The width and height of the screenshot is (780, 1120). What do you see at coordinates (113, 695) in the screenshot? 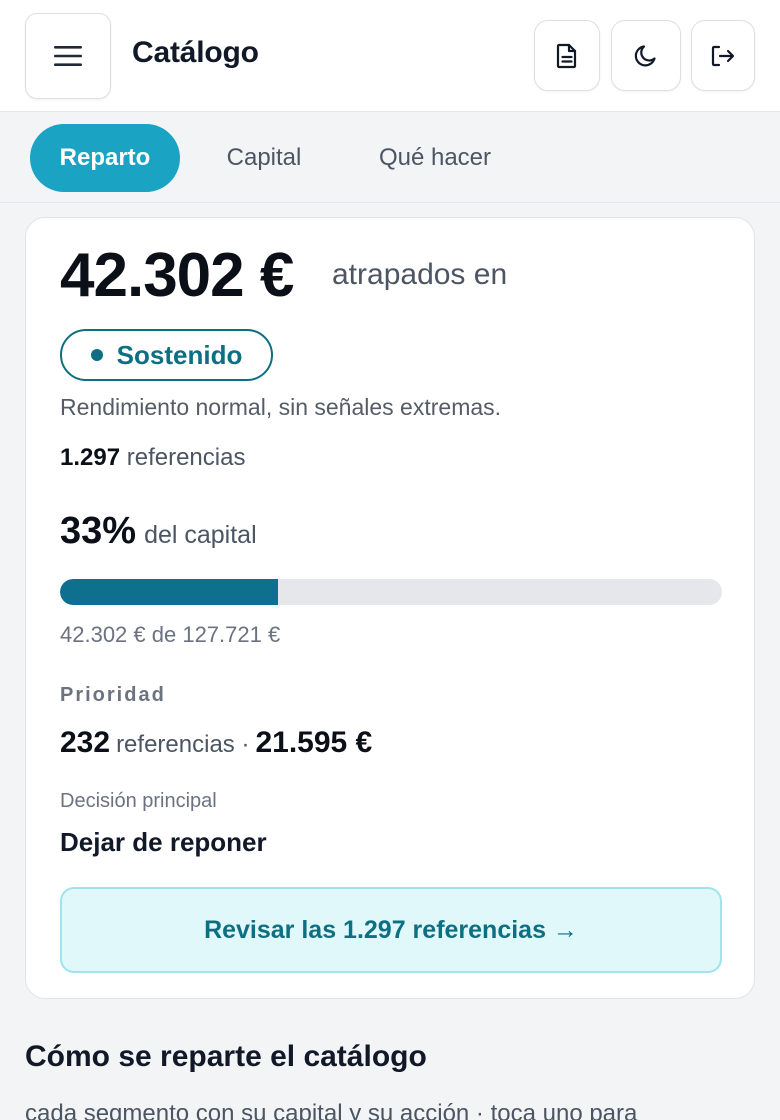
I see `priority-label: Prioridad` at bounding box center [113, 695].